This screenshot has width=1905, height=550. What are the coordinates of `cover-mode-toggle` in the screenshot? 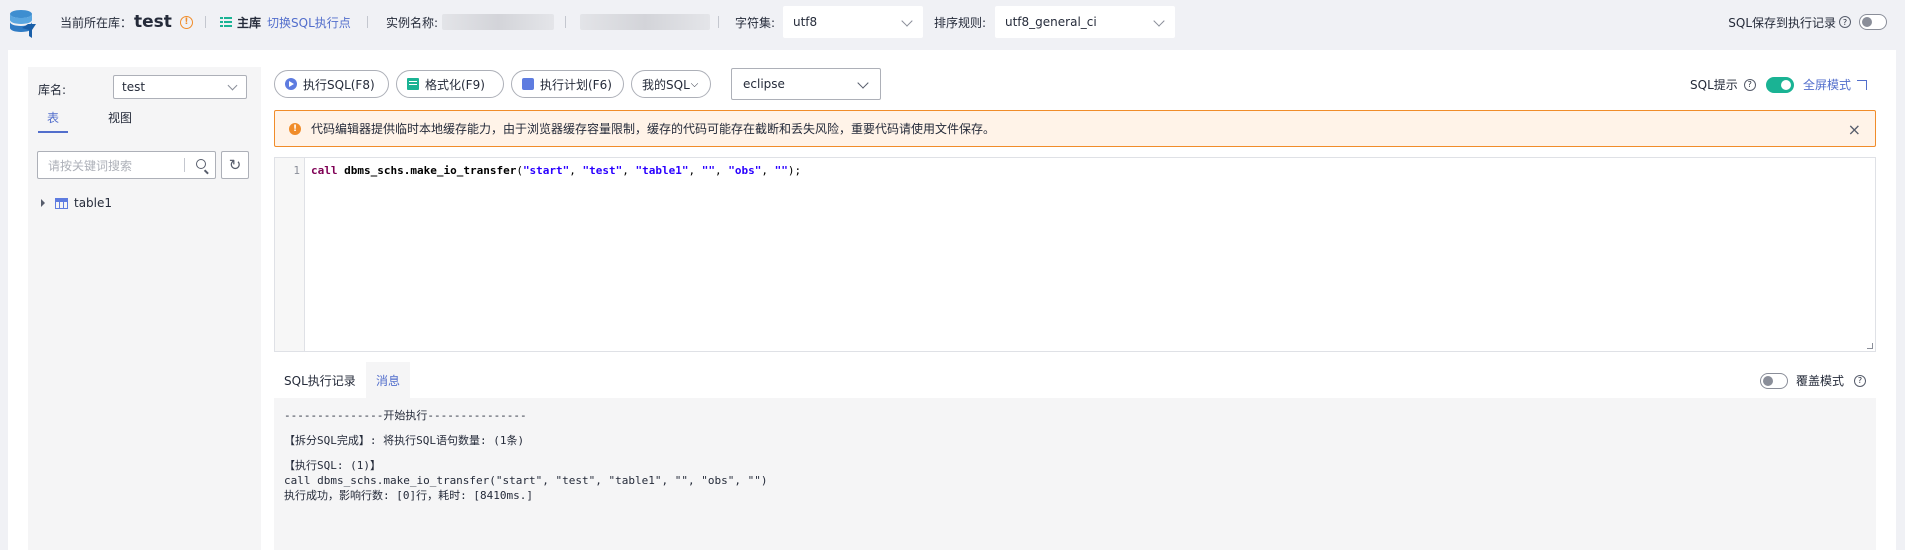 It's located at (1774, 380).